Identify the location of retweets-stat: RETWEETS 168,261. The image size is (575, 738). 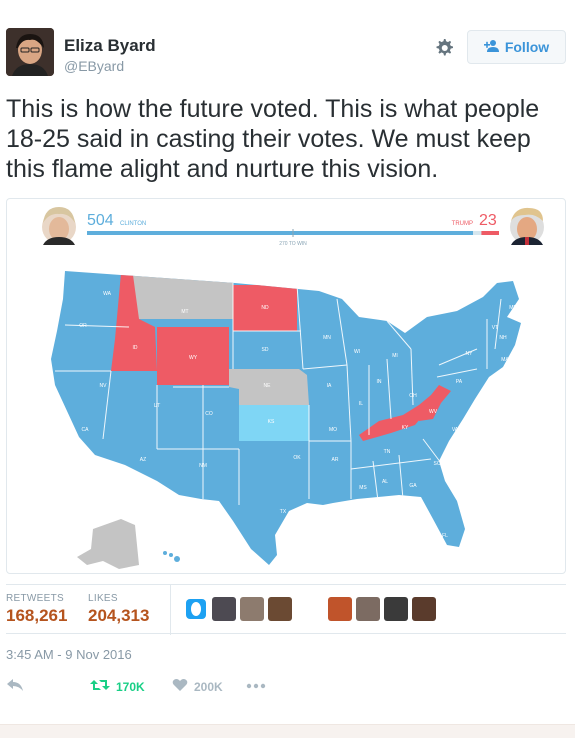
(36, 609).